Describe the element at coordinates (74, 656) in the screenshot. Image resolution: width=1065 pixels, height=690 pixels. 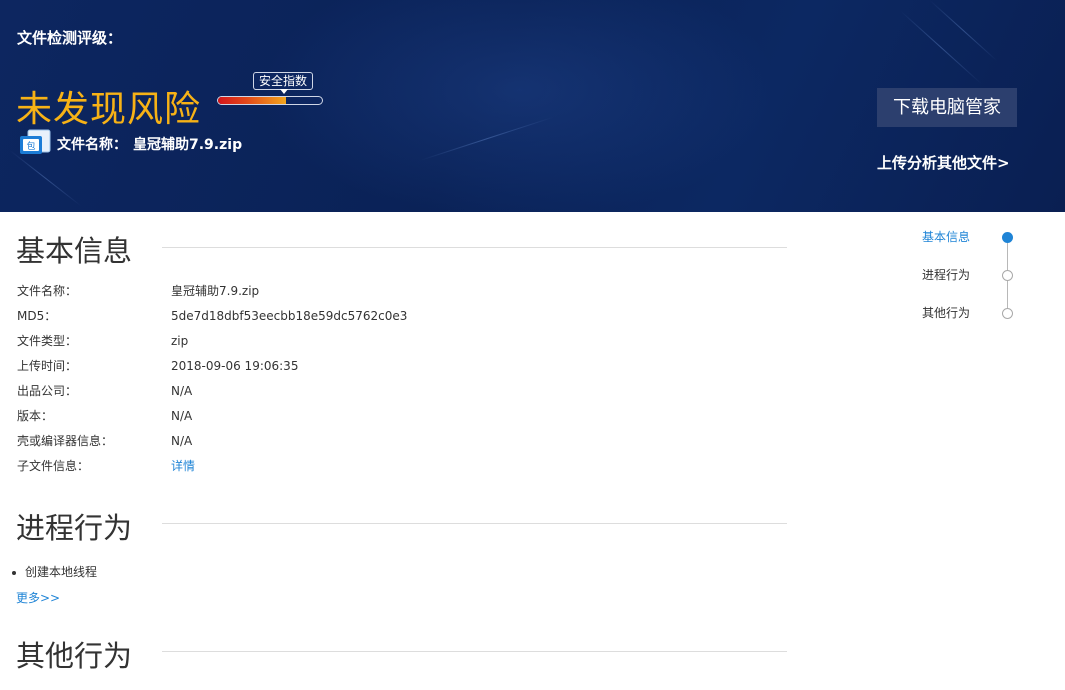
I see `section-title-other-behavior: 其他行为` at that location.